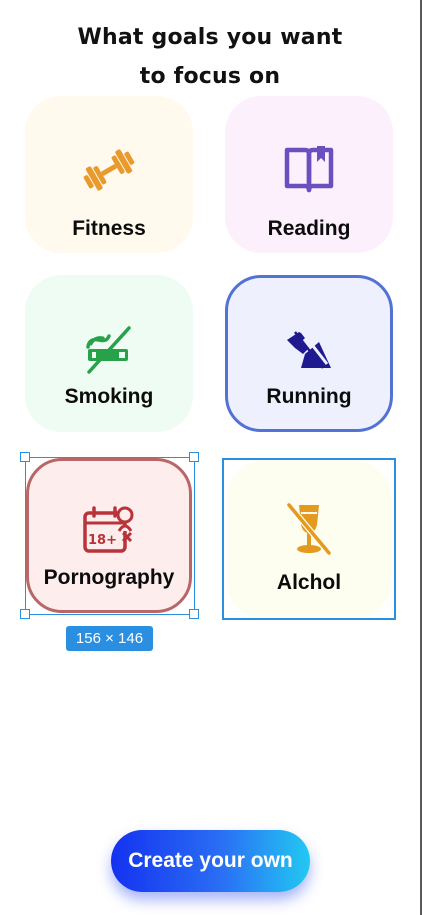 Image resolution: width=423 pixels, height=915 pixels. Describe the element at coordinates (109, 170) in the screenshot. I see `dumbbell-icon` at that location.